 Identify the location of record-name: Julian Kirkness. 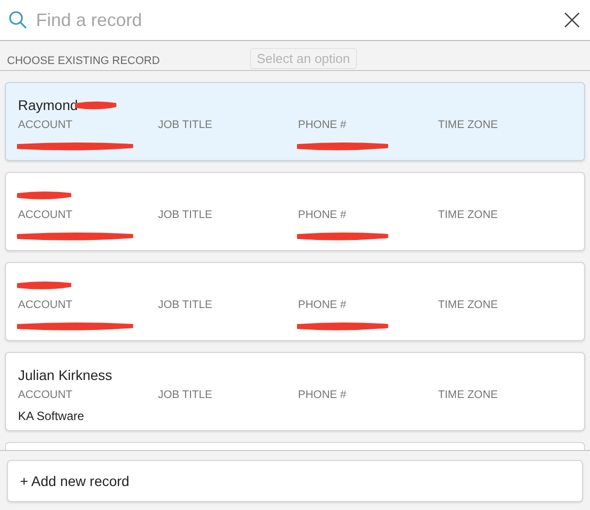
(65, 375).